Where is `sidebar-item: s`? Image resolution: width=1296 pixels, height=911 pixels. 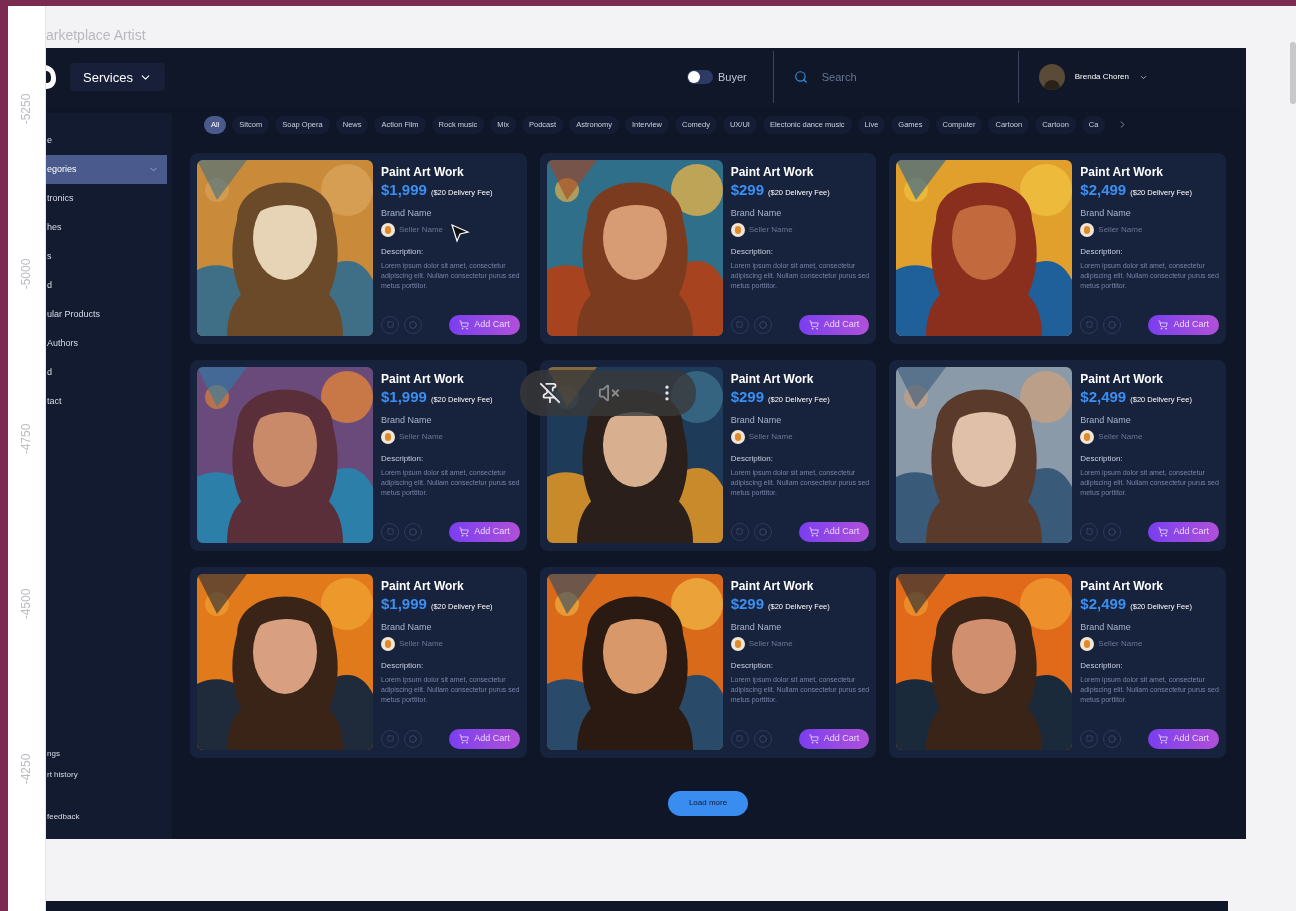 sidebar-item: s is located at coordinates (106, 256).